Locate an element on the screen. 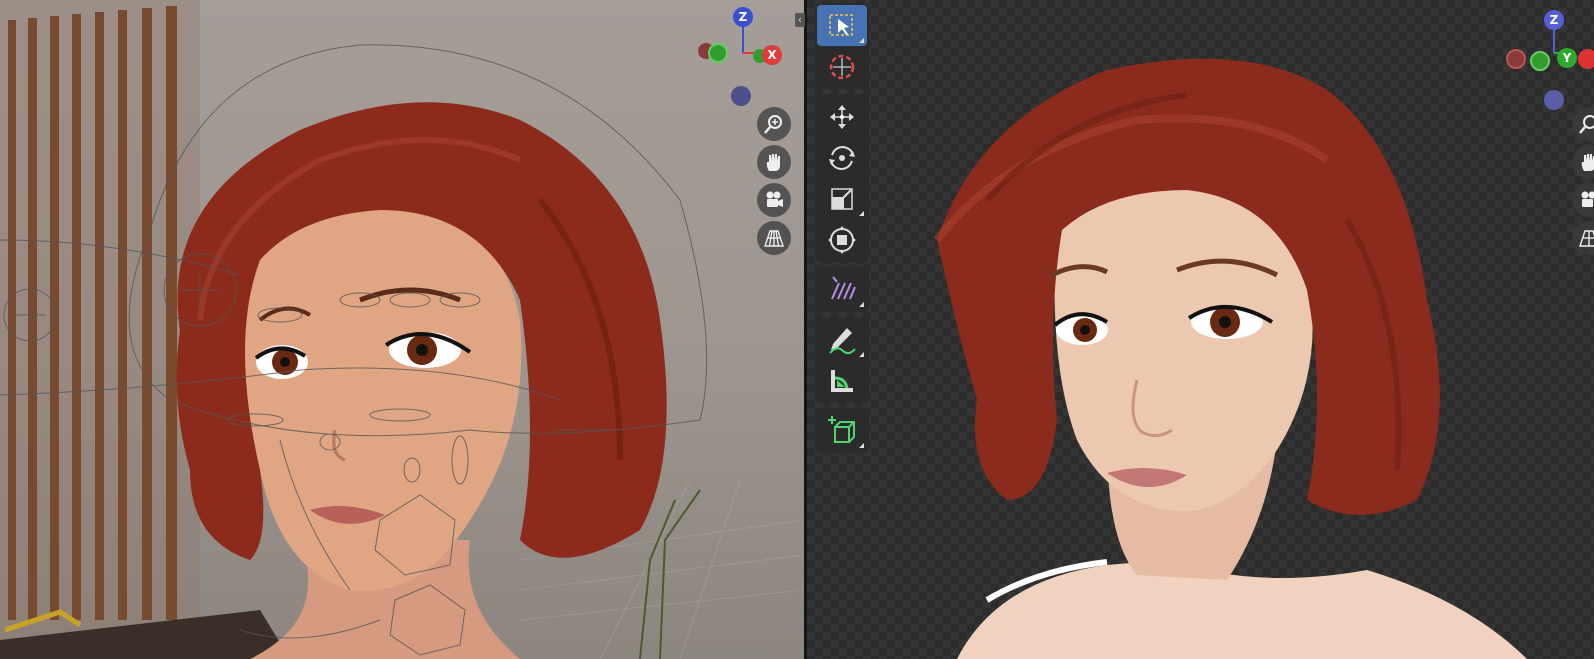 Image resolution: width=1594 pixels, height=659 pixels. gizmo-x-neg-axis is located at coordinates (1516, 59).